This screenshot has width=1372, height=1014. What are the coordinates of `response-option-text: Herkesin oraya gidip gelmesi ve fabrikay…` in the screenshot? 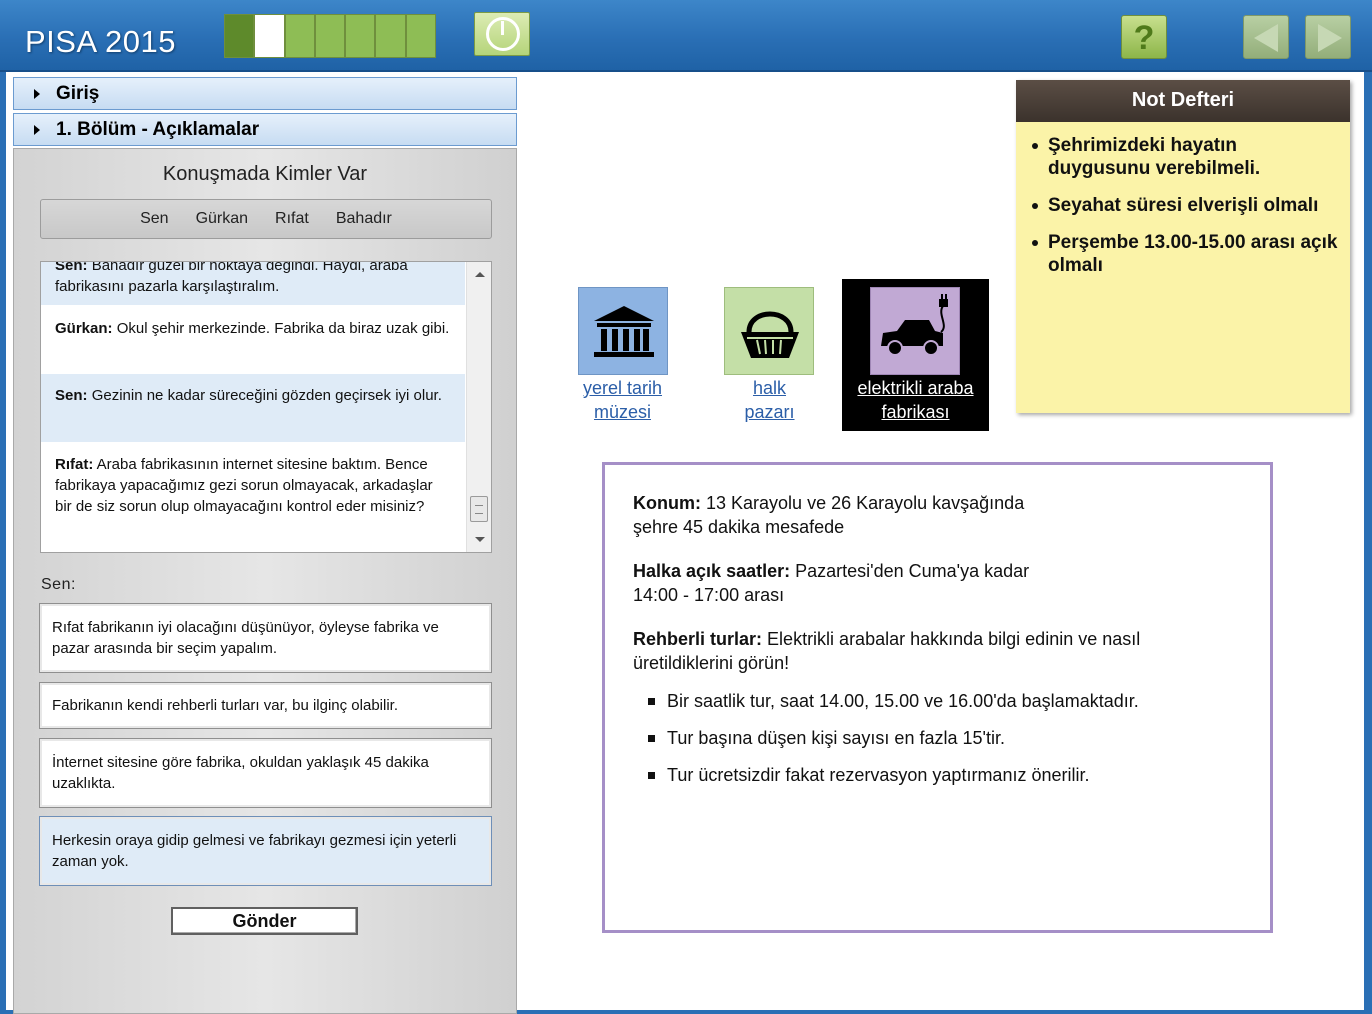 It's located at (254, 851).